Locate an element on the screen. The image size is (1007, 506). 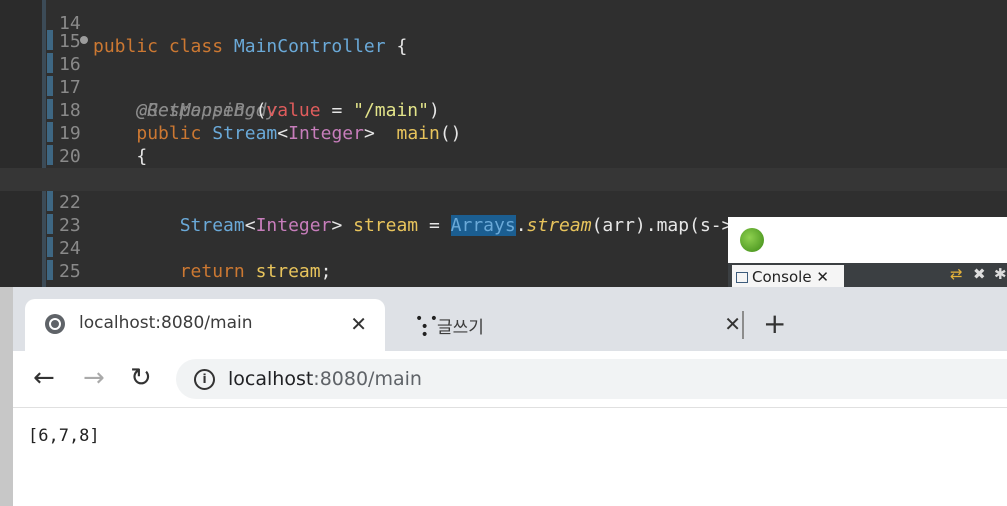
code-line: 23 is located at coordinates (503, 213).